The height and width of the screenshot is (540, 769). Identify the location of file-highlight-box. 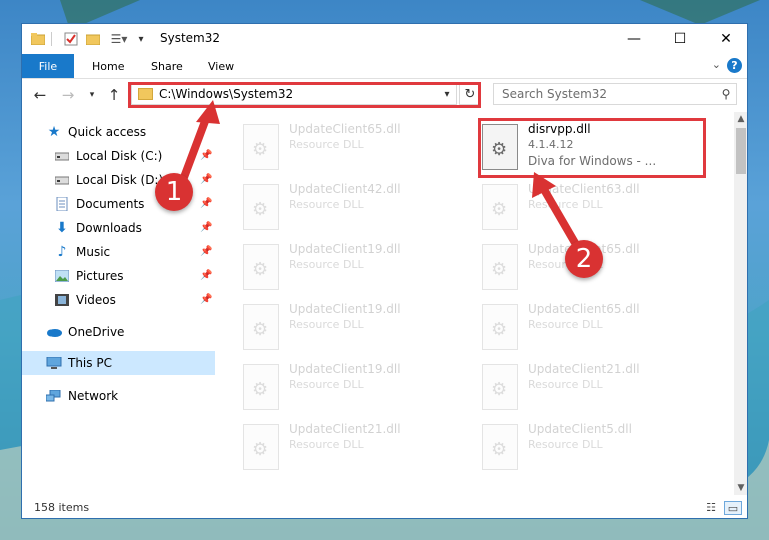
(592, 148).